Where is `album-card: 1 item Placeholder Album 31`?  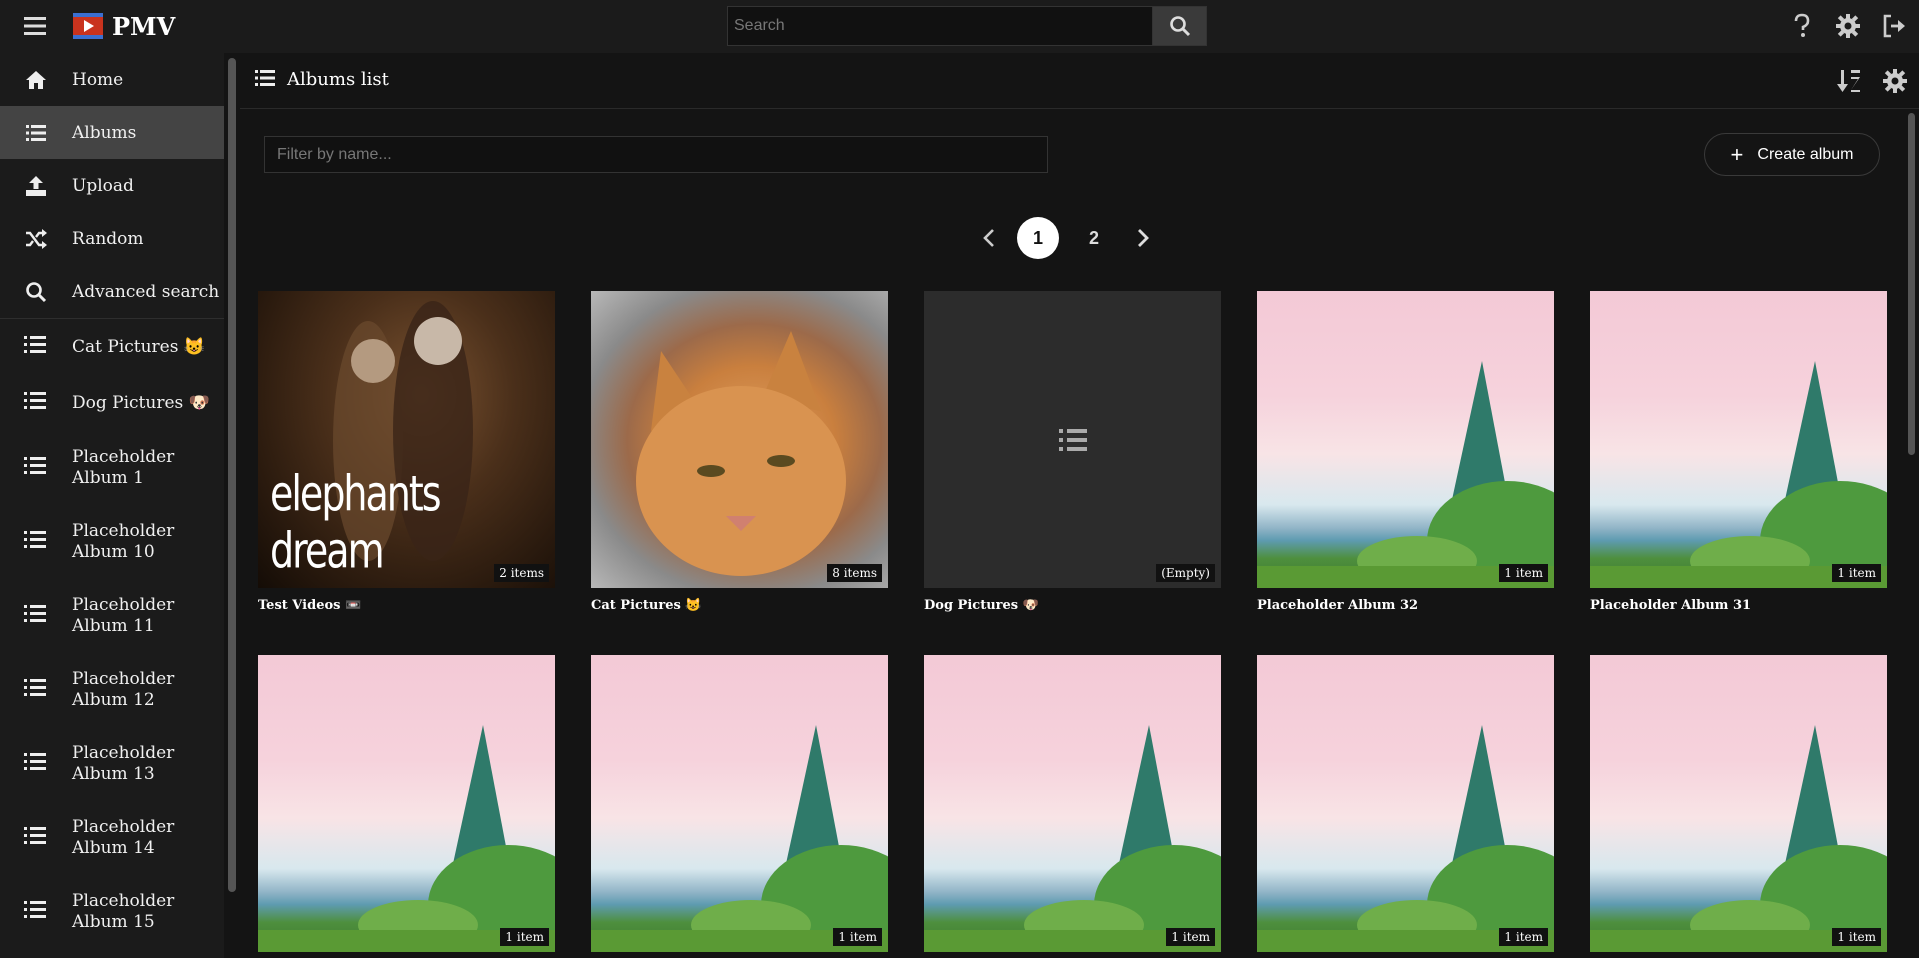
album-card: 1 item Placeholder Album 31 is located at coordinates (1738, 452).